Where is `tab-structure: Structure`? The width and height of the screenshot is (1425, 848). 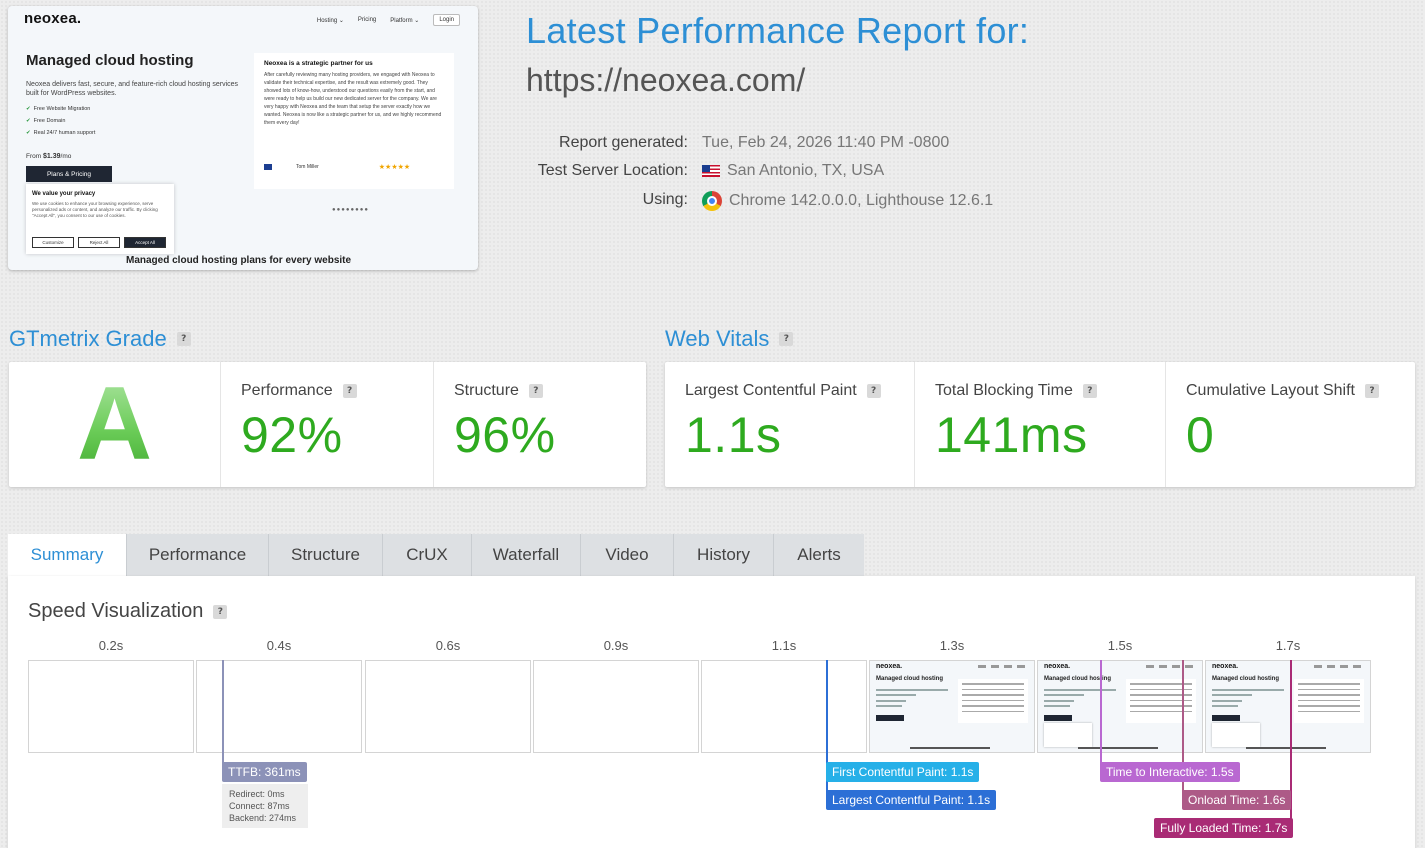 tab-structure: Structure is located at coordinates (326, 555).